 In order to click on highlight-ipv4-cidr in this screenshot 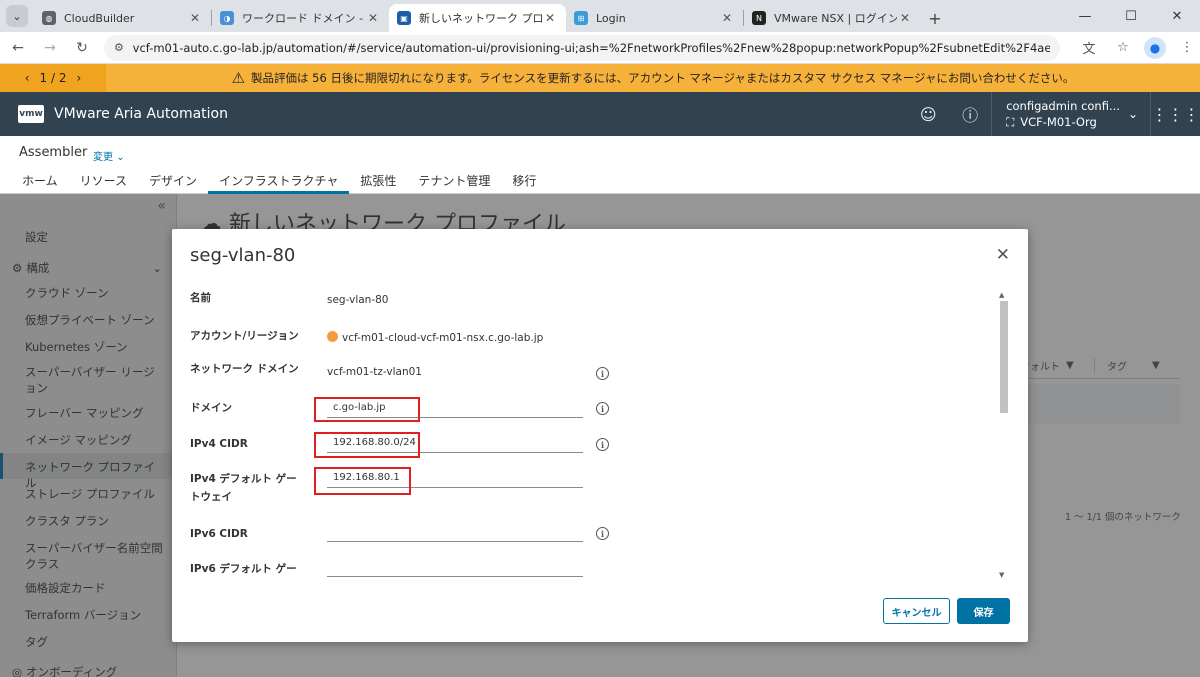, I will do `click(367, 445)`.